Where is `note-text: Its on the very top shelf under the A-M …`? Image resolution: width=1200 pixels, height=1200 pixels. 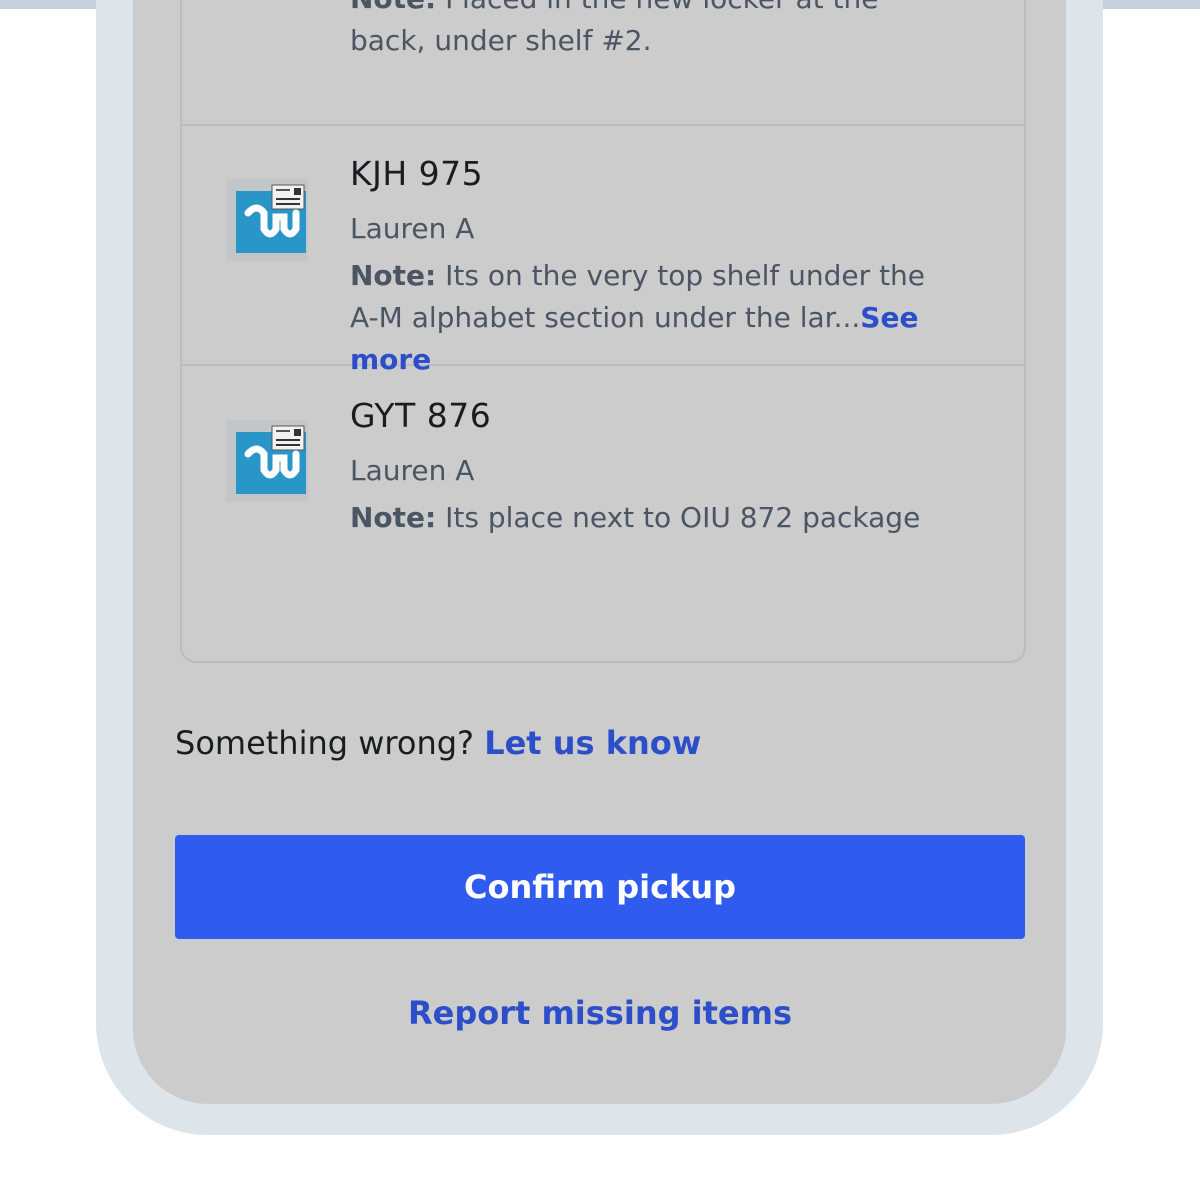 note-text: Its on the very top shelf under the A-M … is located at coordinates (638, 296).